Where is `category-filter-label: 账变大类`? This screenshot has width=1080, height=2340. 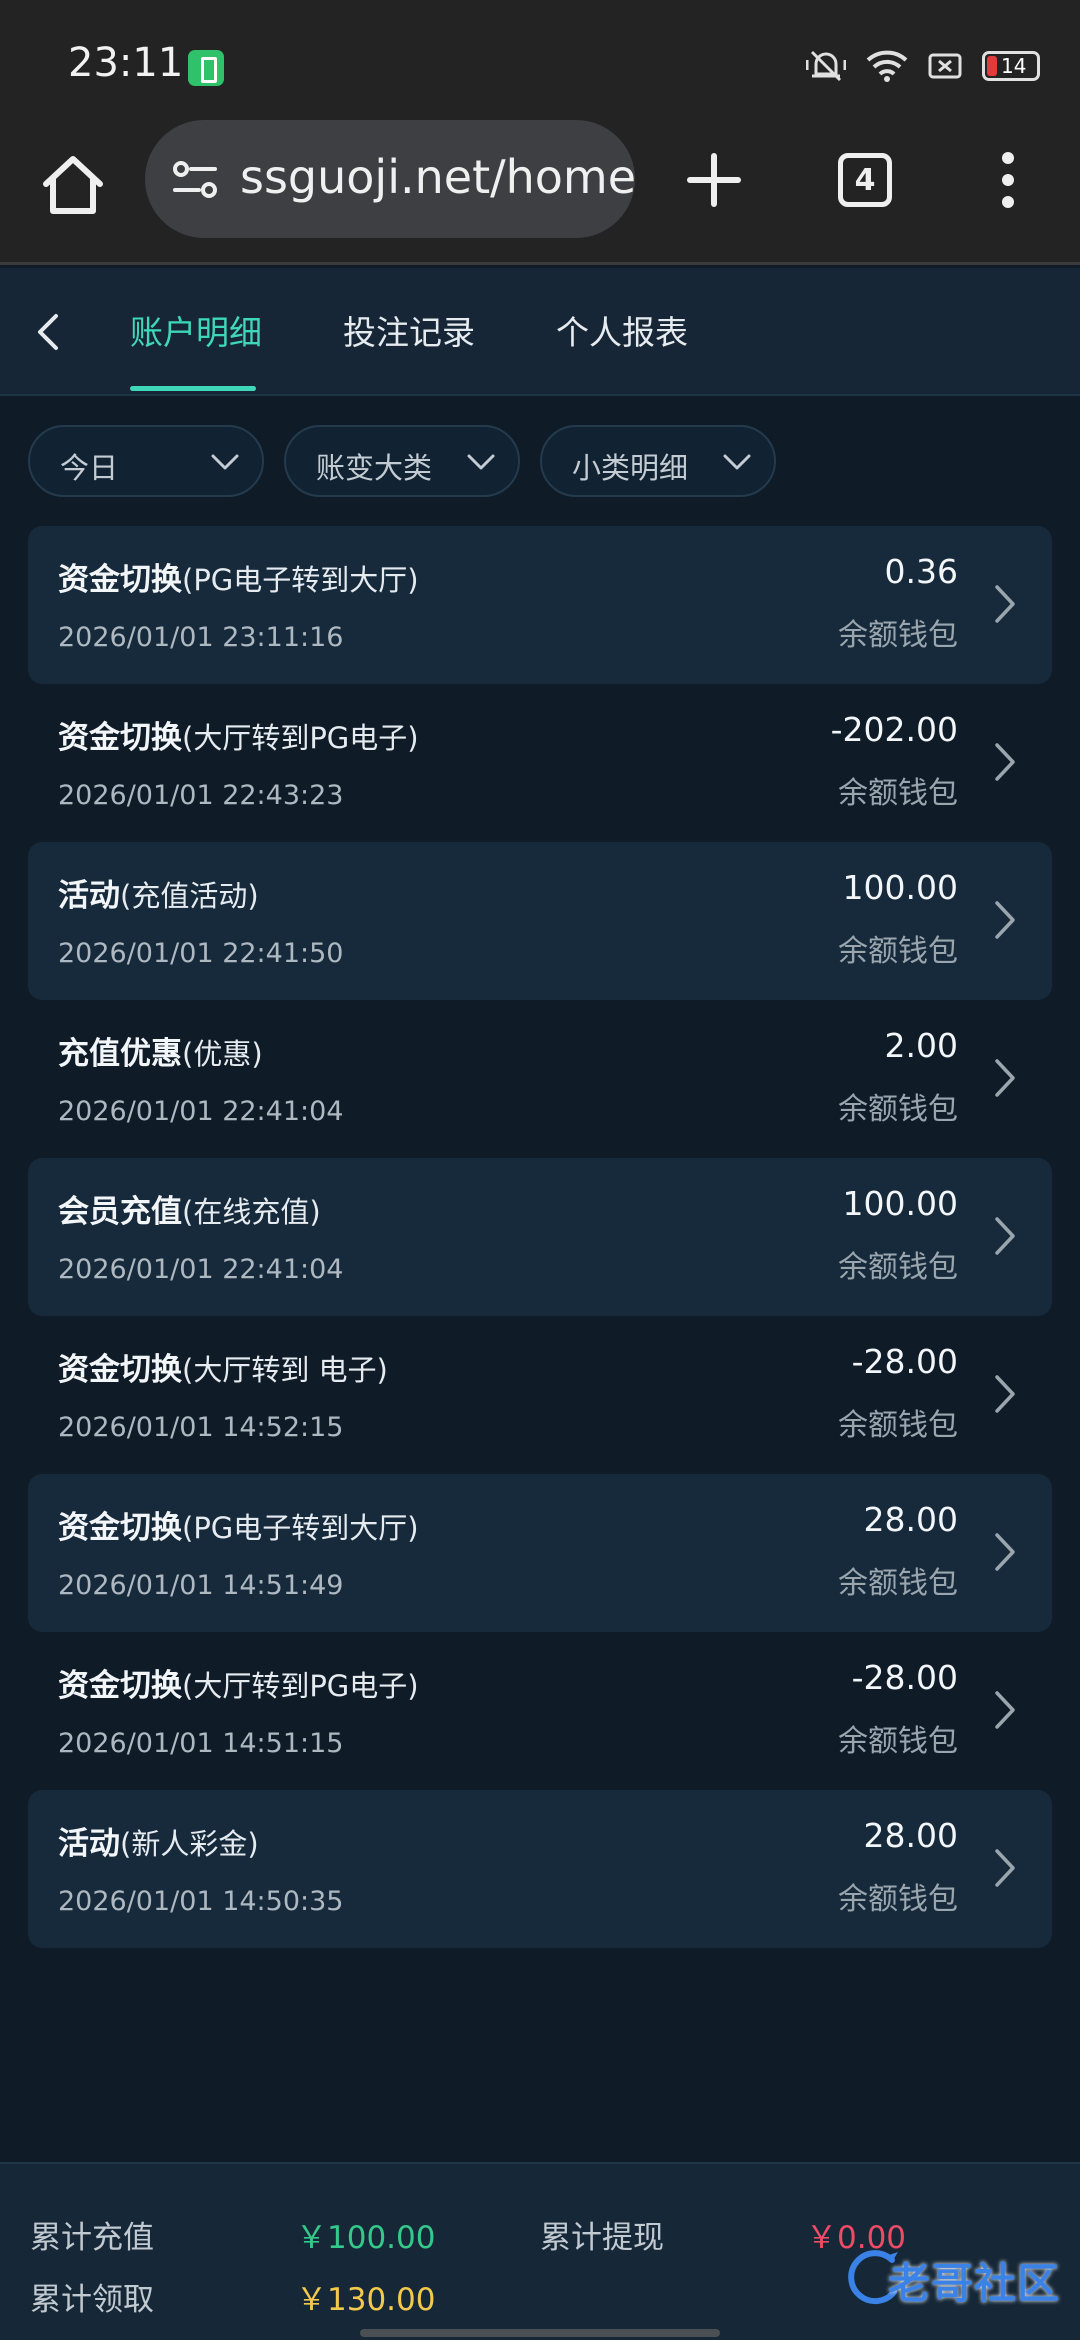 category-filter-label: 账变大类 is located at coordinates (374, 468).